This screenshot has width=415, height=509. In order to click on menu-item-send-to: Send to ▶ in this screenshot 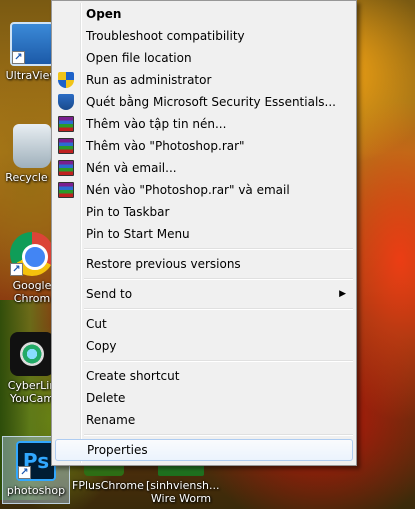, I will do `click(204, 294)`.